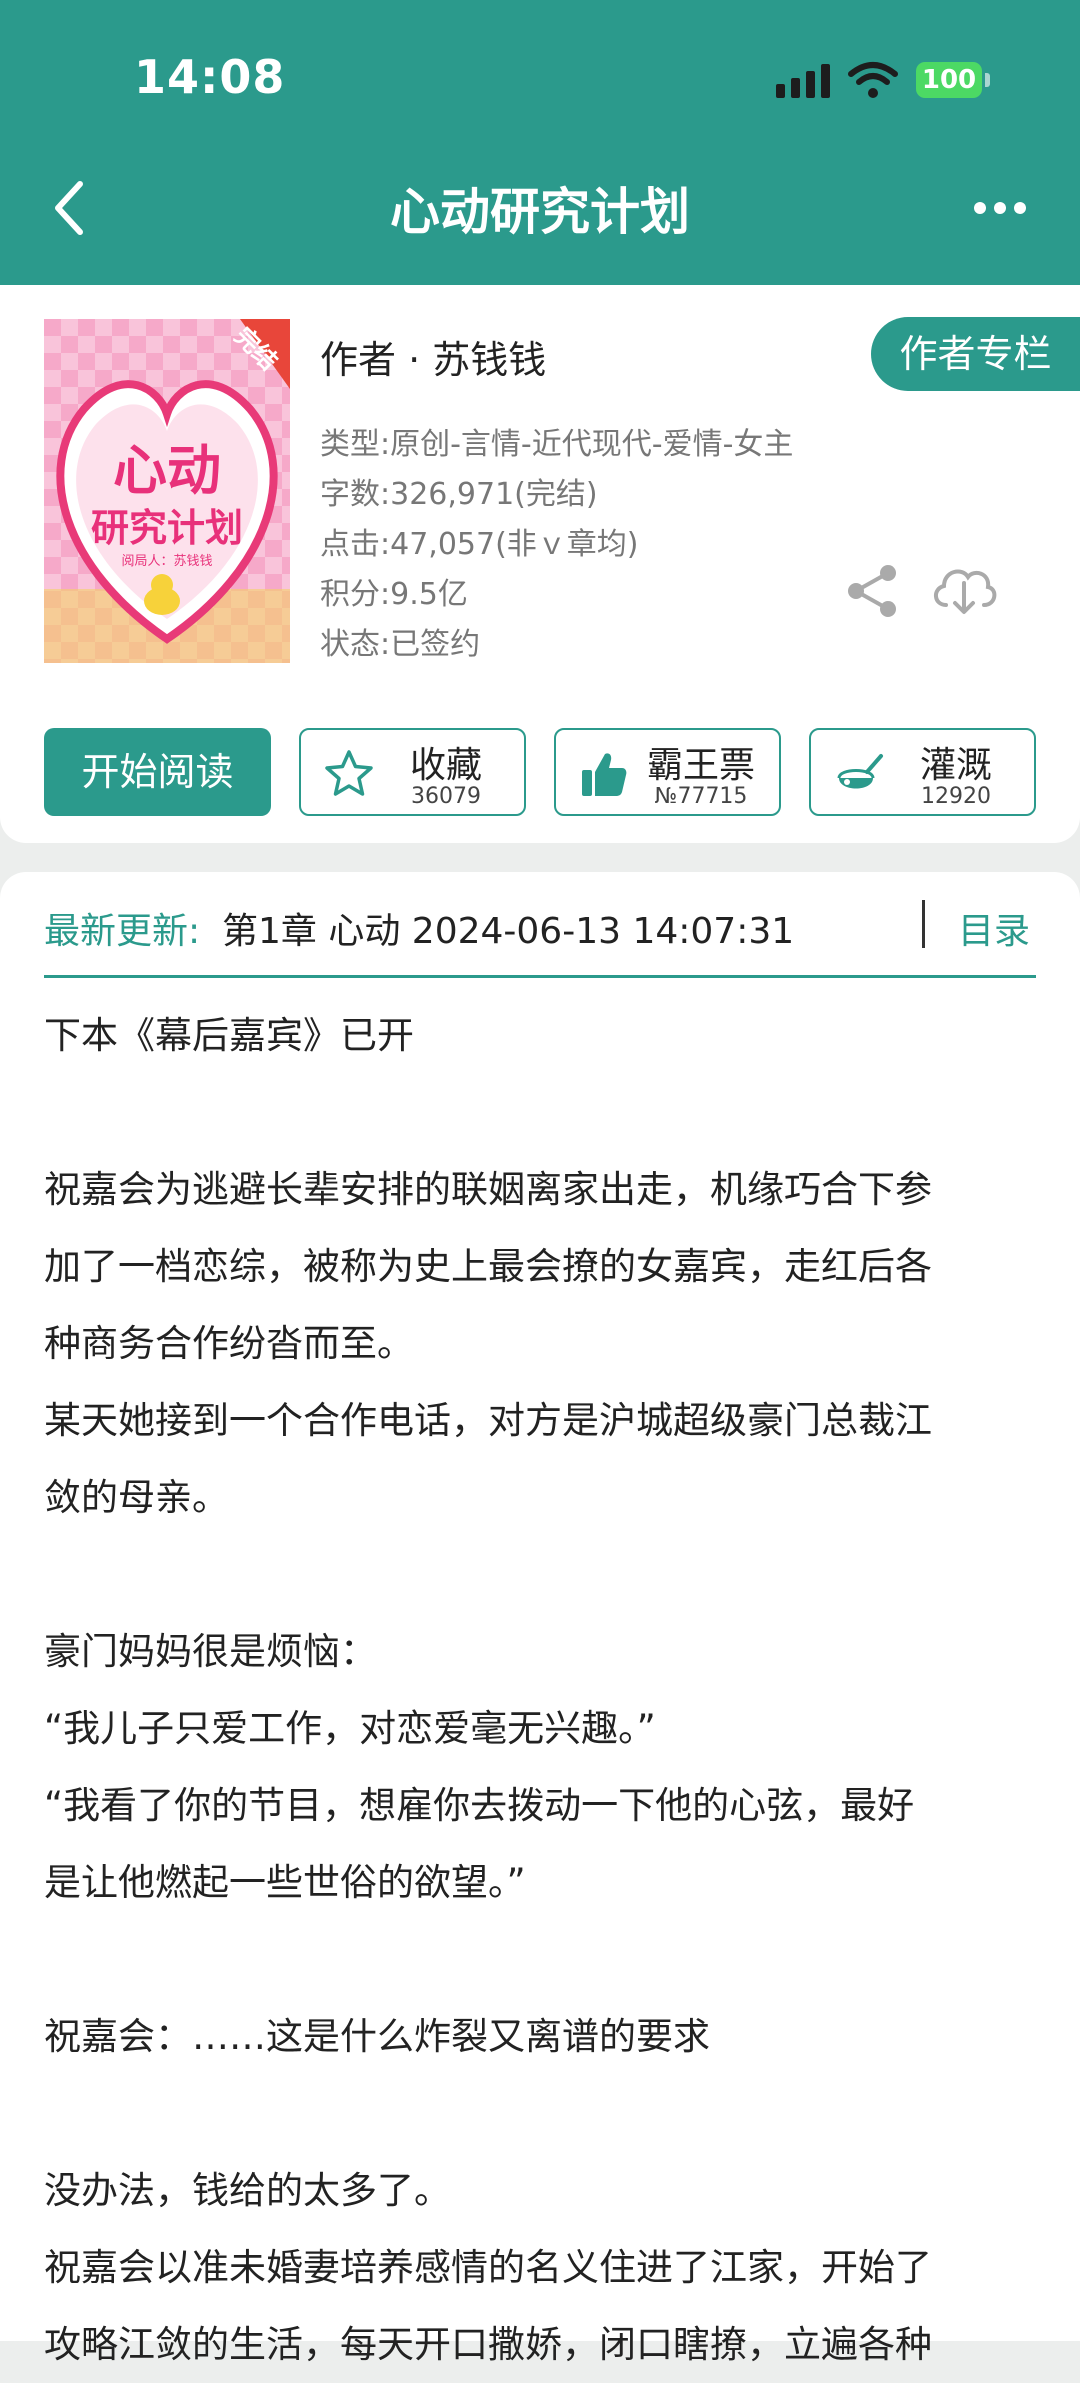  What do you see at coordinates (459, 494) in the screenshot?
I see `meta-word-count: 字数:326,971(完结)` at bounding box center [459, 494].